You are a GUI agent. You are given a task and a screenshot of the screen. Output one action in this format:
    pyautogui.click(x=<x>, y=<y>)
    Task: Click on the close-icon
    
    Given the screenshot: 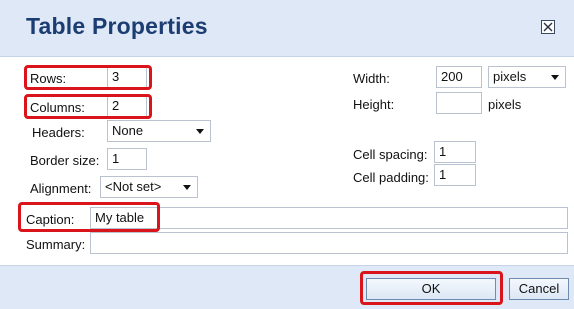 What is the action you would take?
    pyautogui.click(x=548, y=27)
    